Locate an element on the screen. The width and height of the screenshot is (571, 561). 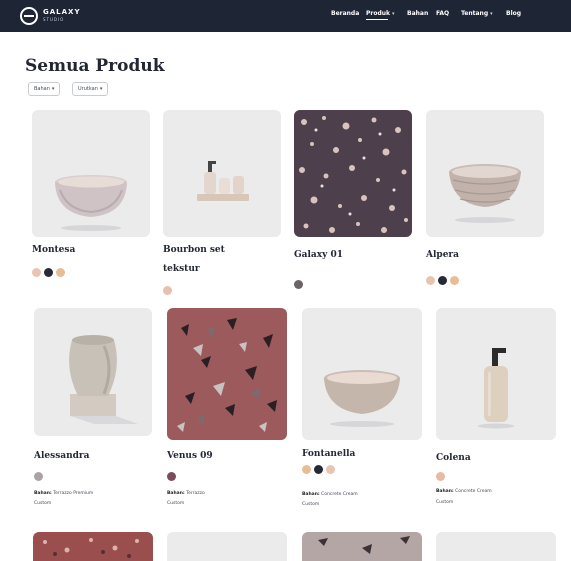
product-card-venus-09: Venus 09 Bahan: Terrazzo Custom is located at coordinates (227, 415).